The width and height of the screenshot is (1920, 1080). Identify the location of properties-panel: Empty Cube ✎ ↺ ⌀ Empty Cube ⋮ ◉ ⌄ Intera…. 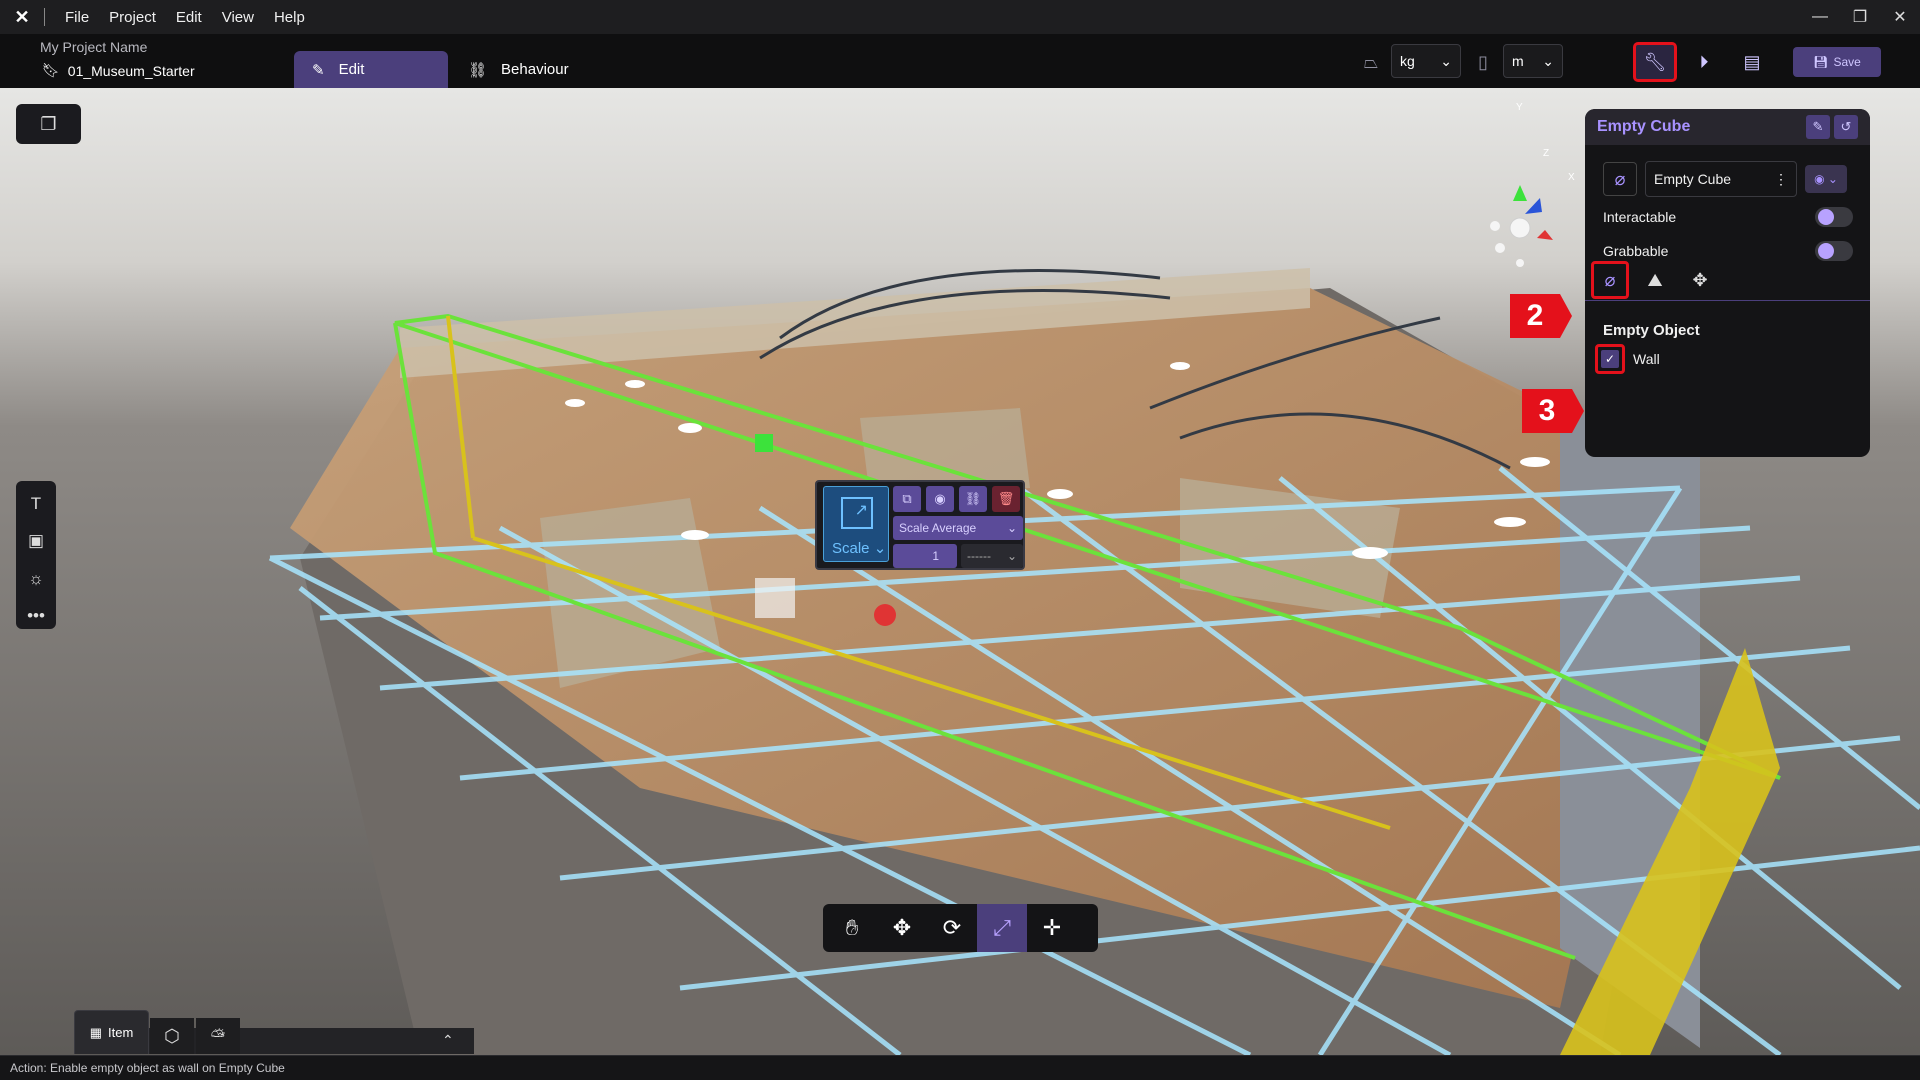
(1727, 283).